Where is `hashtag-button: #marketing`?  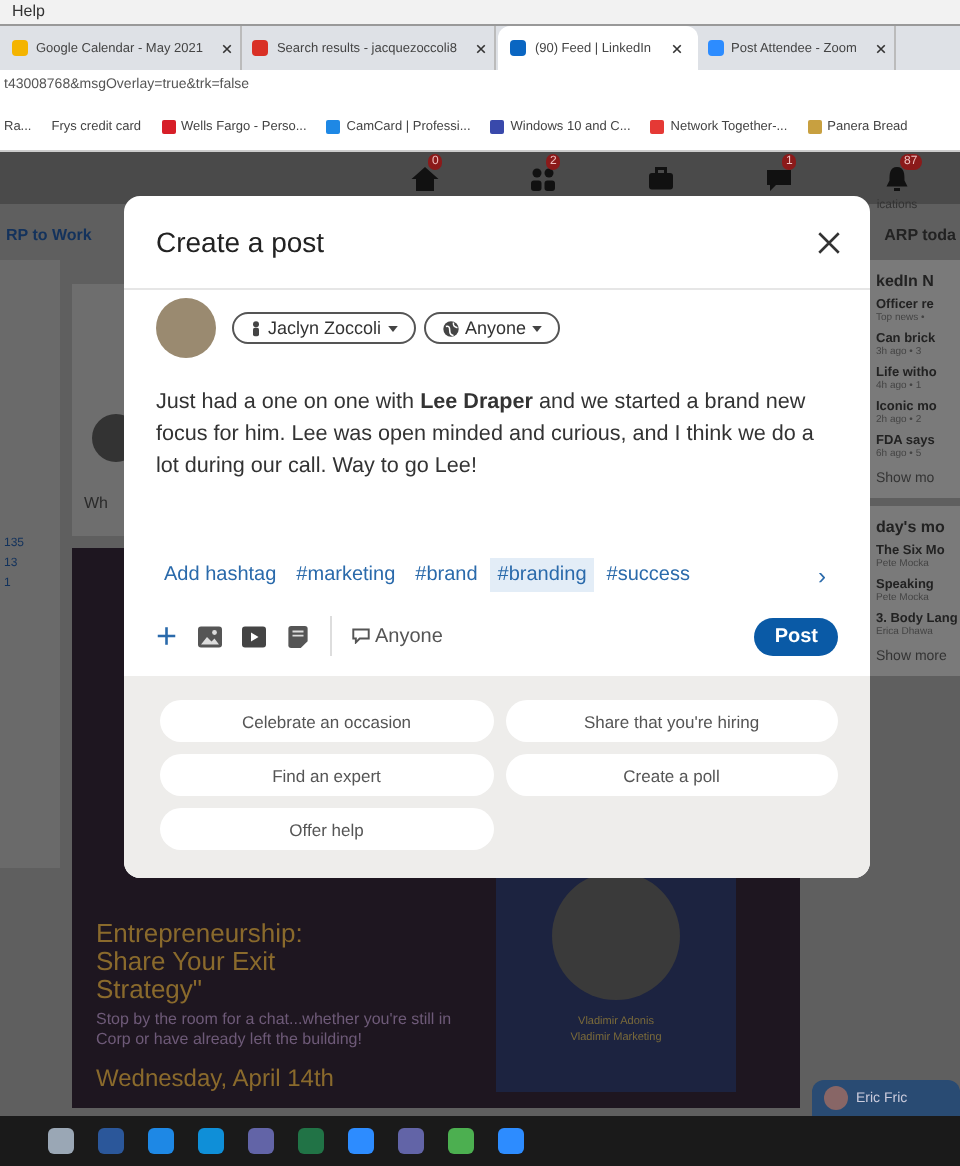
hashtag-button: #marketing is located at coordinates (346, 575).